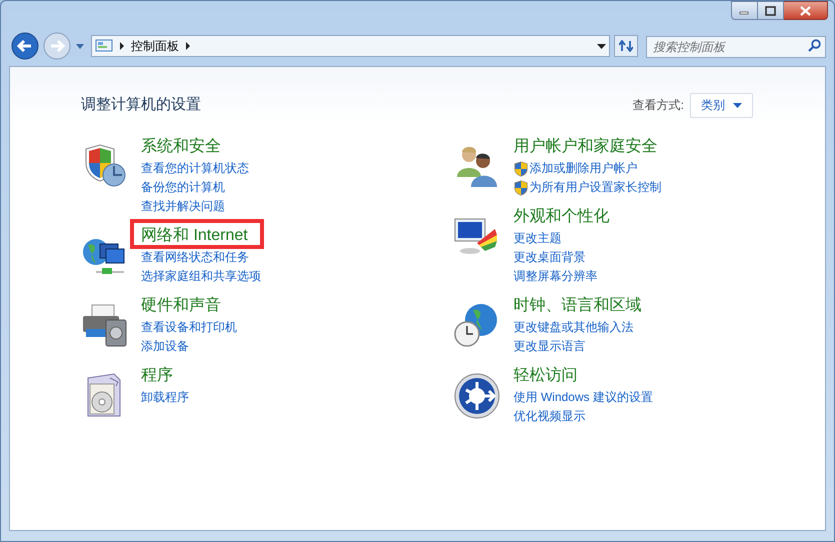  Describe the element at coordinates (744, 10) in the screenshot. I see `minimize-button` at that location.